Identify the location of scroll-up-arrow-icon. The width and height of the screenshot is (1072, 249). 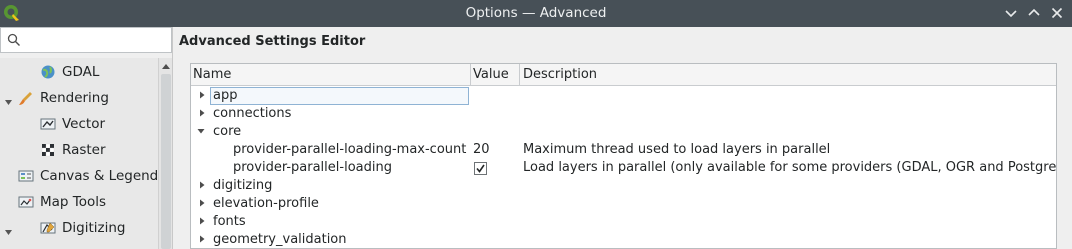
(166, 66).